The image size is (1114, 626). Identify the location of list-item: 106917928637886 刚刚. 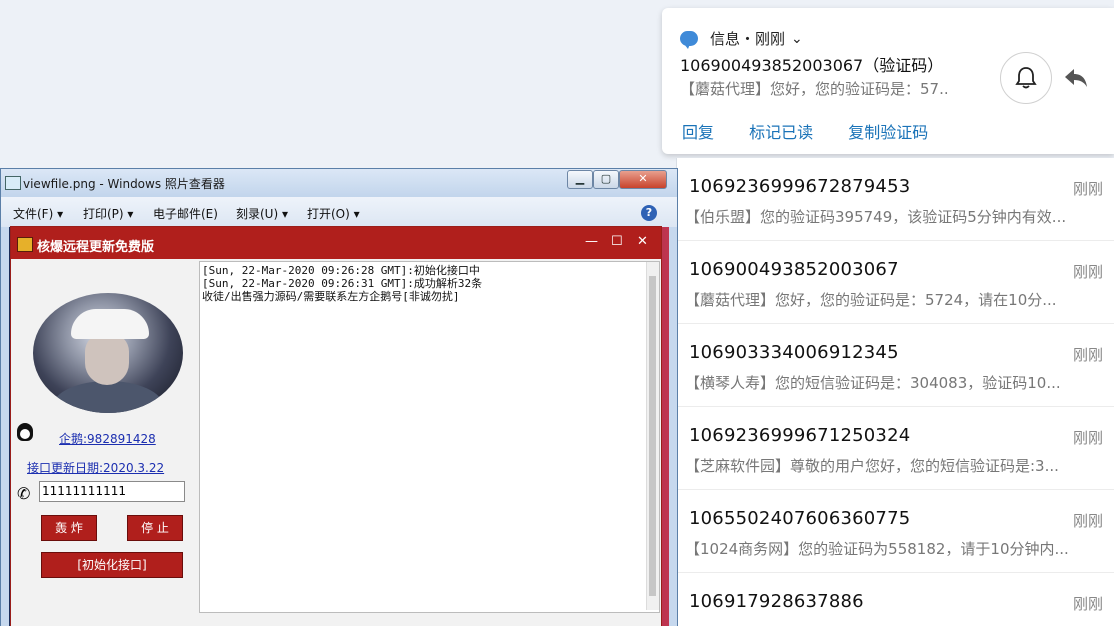
(895, 599).